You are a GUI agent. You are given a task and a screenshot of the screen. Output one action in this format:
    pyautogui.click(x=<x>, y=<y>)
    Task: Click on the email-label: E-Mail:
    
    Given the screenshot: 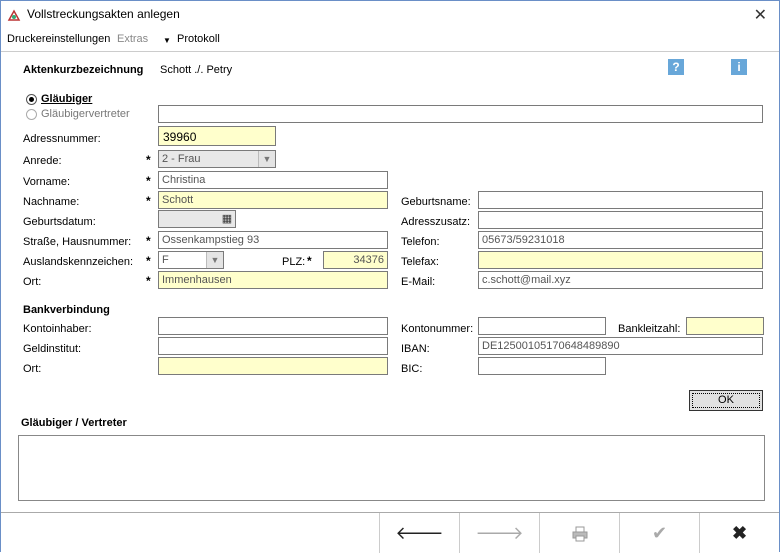 What is the action you would take?
    pyautogui.click(x=418, y=282)
    